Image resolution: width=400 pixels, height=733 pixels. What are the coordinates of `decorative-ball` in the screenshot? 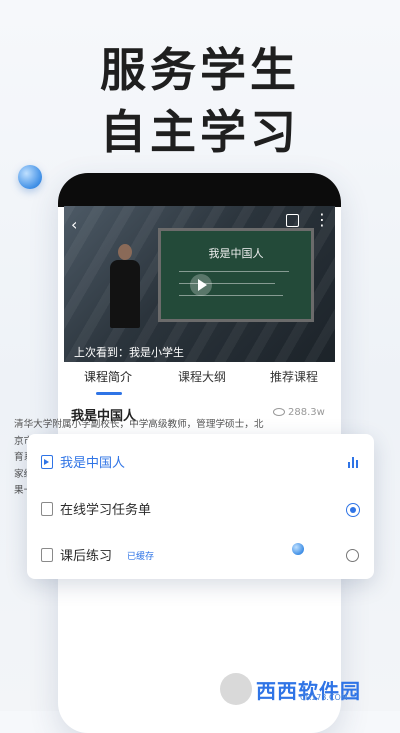 It's located at (30, 177).